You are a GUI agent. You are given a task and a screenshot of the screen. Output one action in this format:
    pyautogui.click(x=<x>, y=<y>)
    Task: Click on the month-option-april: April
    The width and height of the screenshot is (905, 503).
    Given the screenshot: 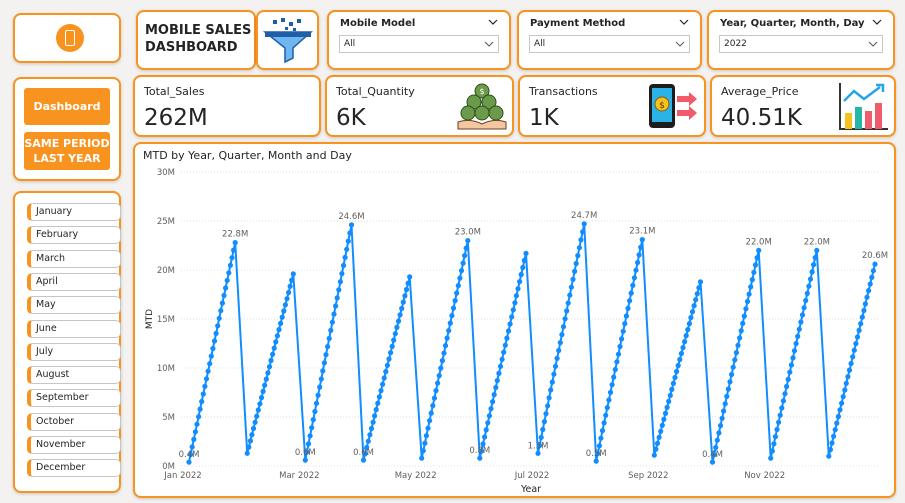 What is the action you would take?
    pyautogui.click(x=74, y=281)
    